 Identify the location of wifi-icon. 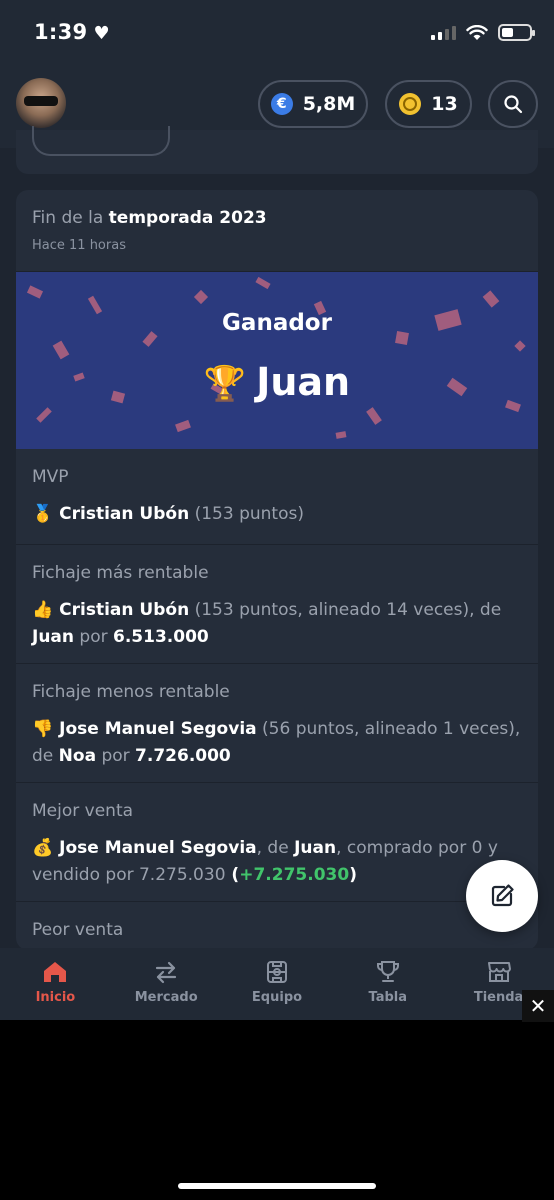
(477, 32).